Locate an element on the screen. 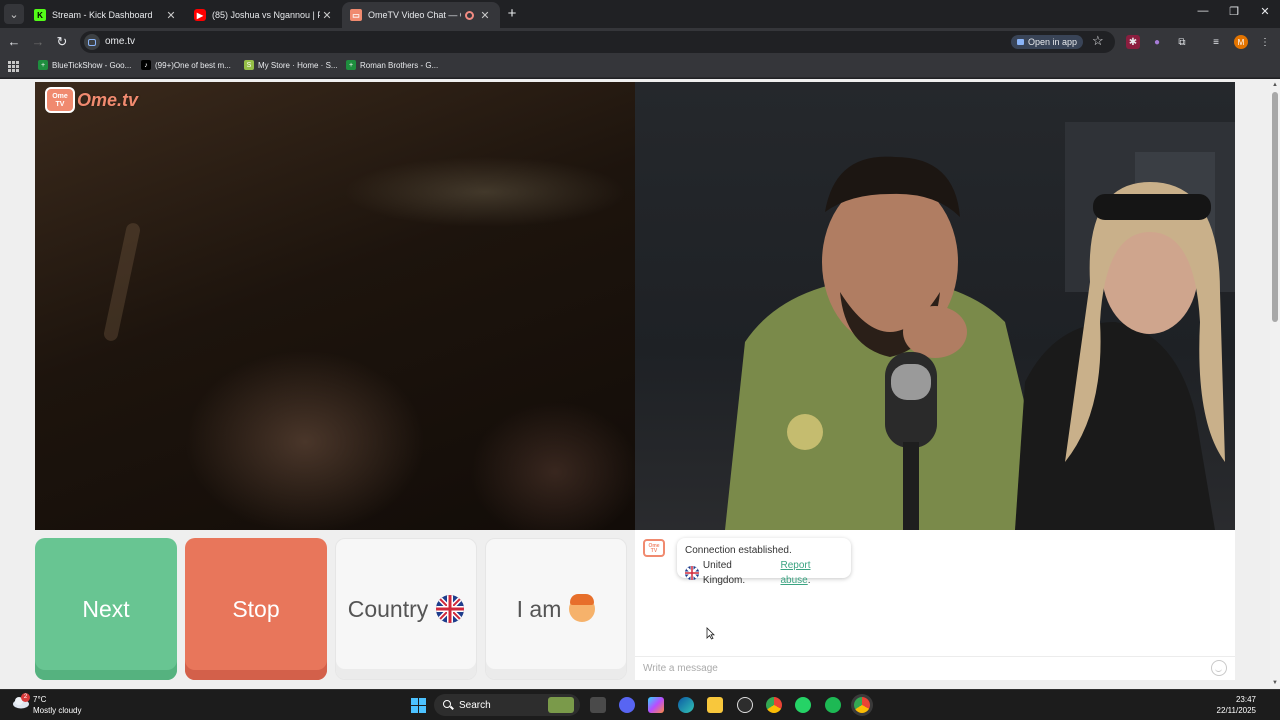  tab-title: OmeTV Video Chat — Ome is located at coordinates (414, 15).